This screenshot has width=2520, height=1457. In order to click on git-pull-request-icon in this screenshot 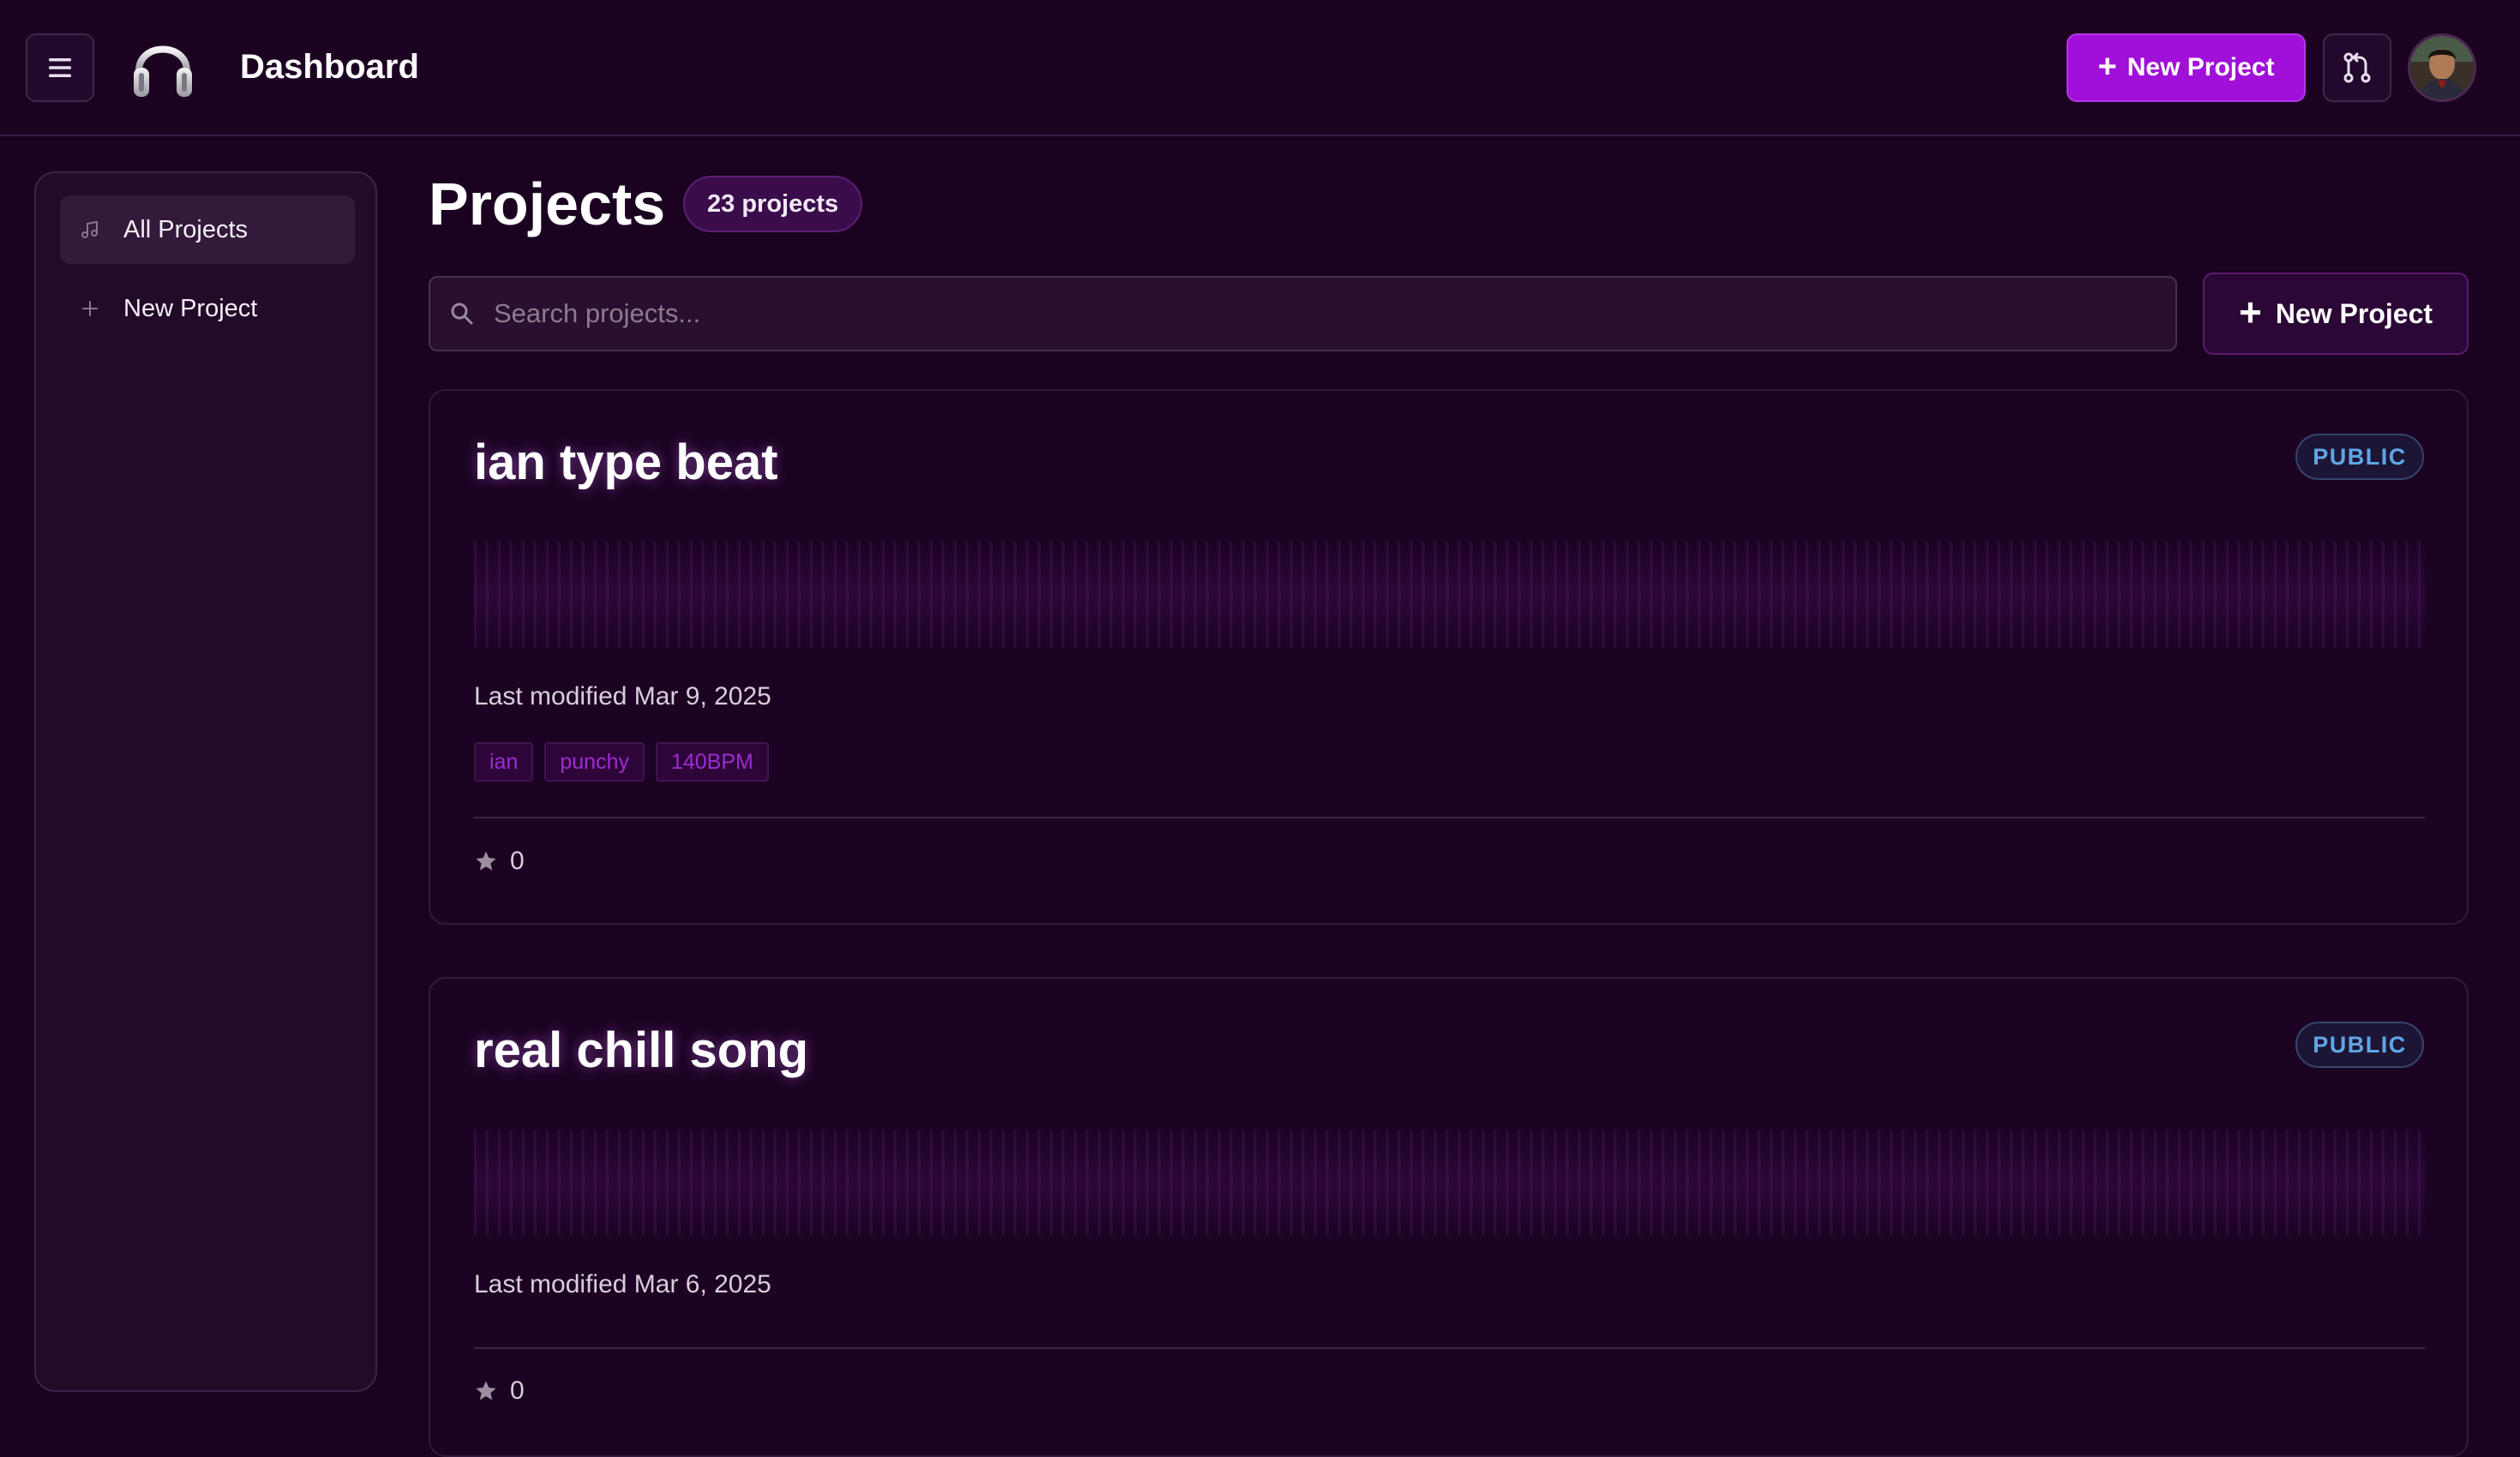, I will do `click(2357, 67)`.